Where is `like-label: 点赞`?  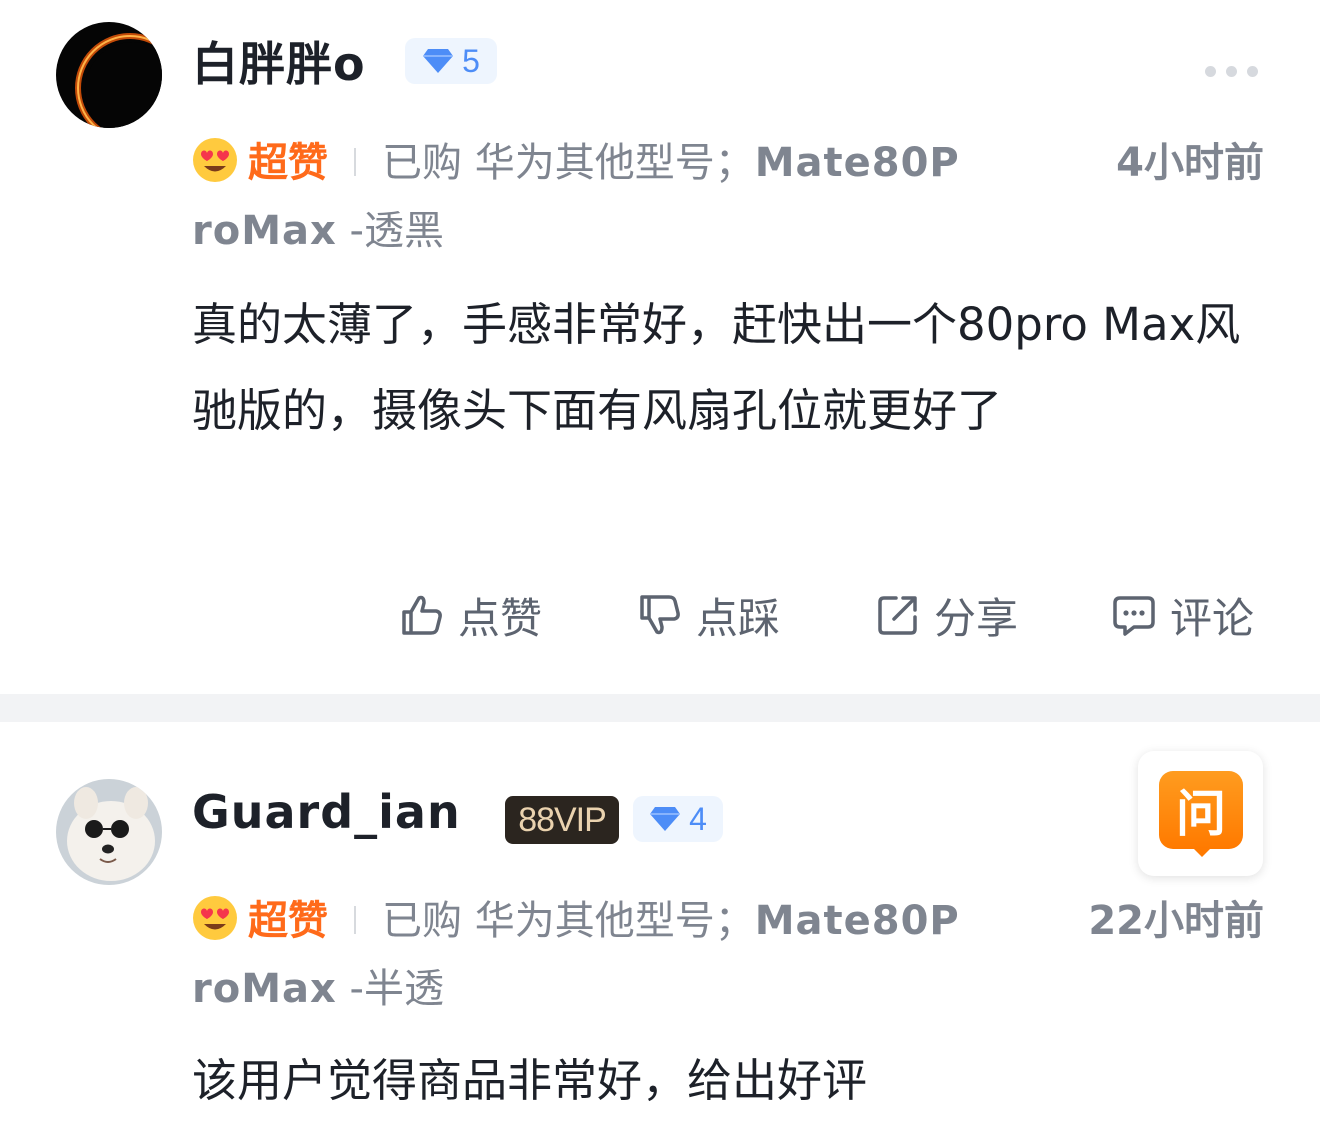
like-label: 点赞 is located at coordinates (500, 618).